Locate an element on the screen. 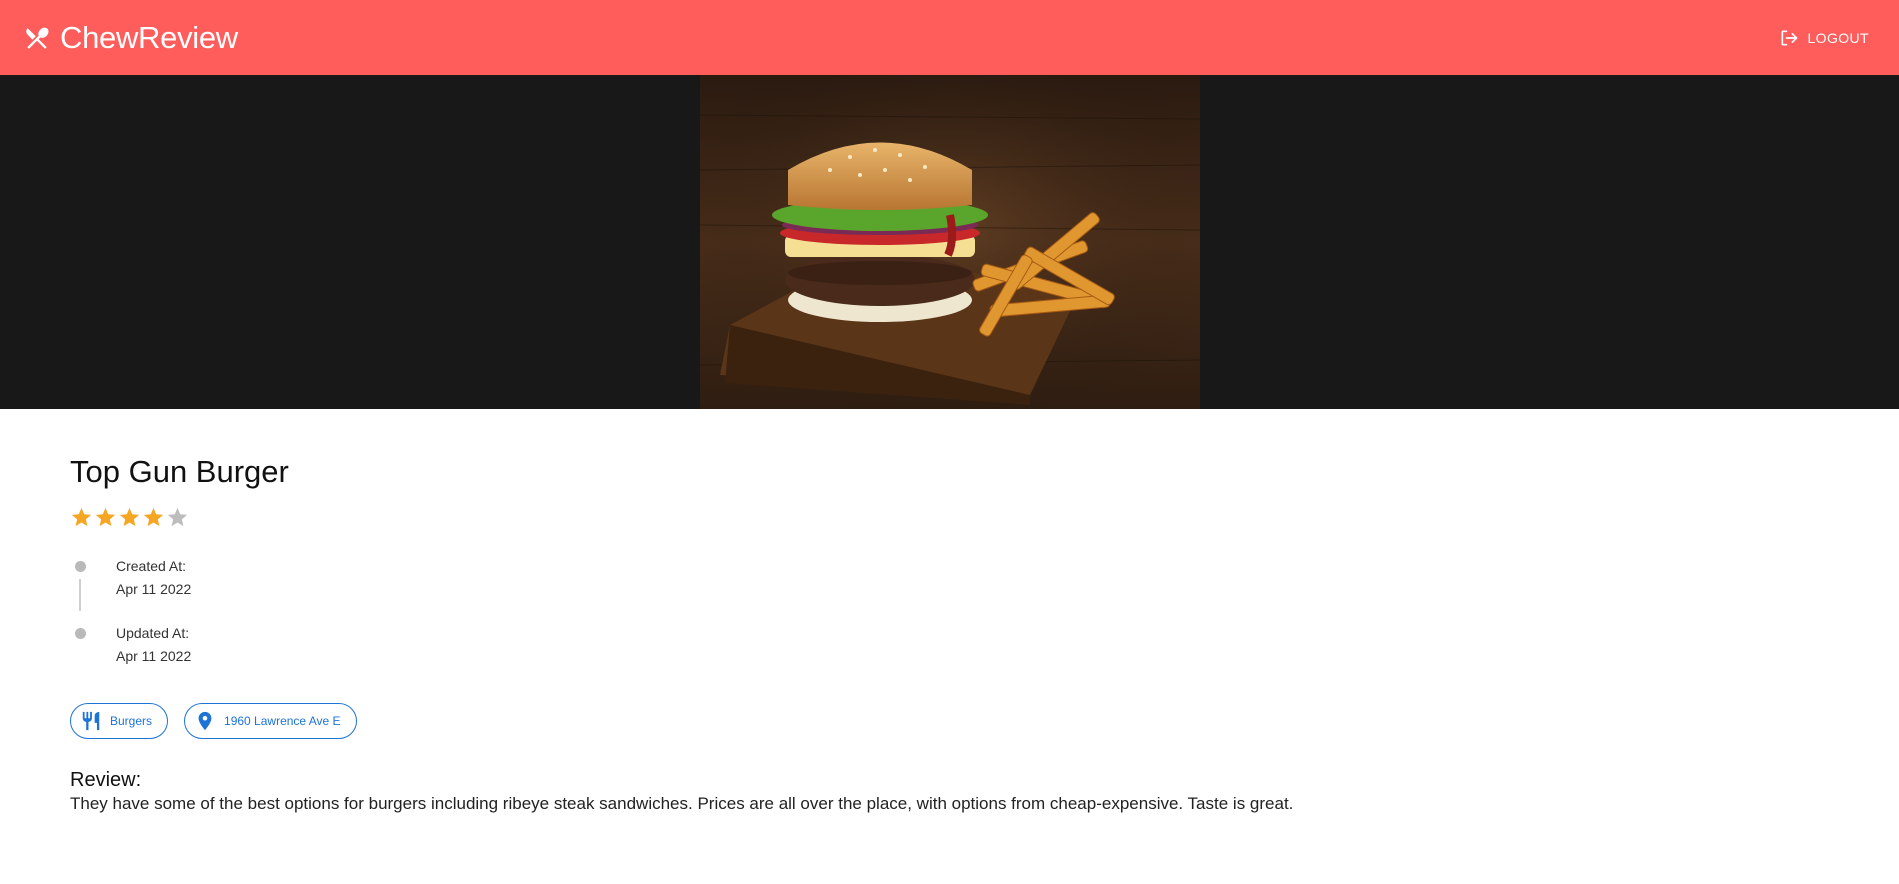 This screenshot has height=884, width=1899. star-rating is located at coordinates (984, 517).